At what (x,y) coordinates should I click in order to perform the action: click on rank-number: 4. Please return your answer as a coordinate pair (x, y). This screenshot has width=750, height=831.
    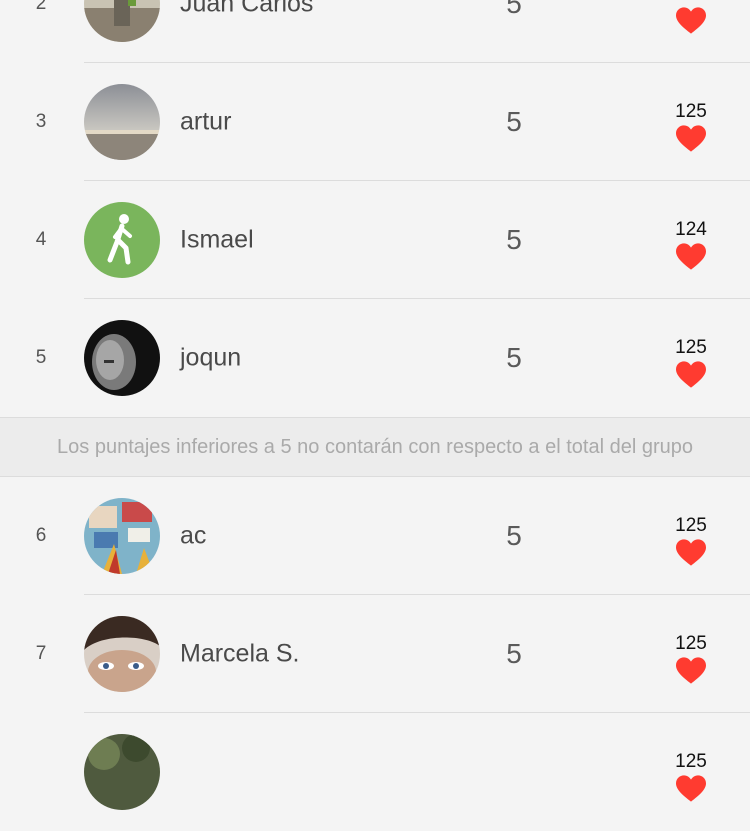
    Looking at the image, I should click on (41, 239).